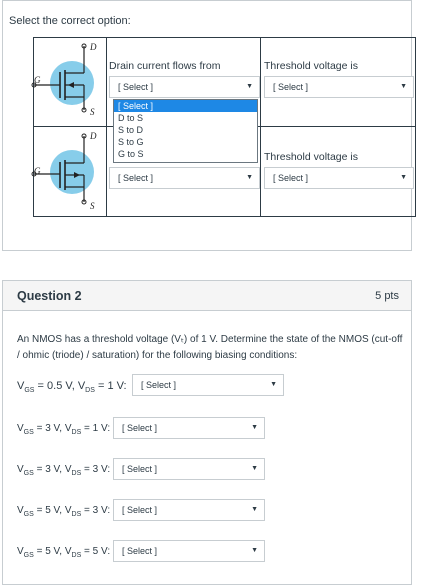  I want to click on condition-label-2: VGS = 3 V, VDS = 1 V:, so click(64, 429).